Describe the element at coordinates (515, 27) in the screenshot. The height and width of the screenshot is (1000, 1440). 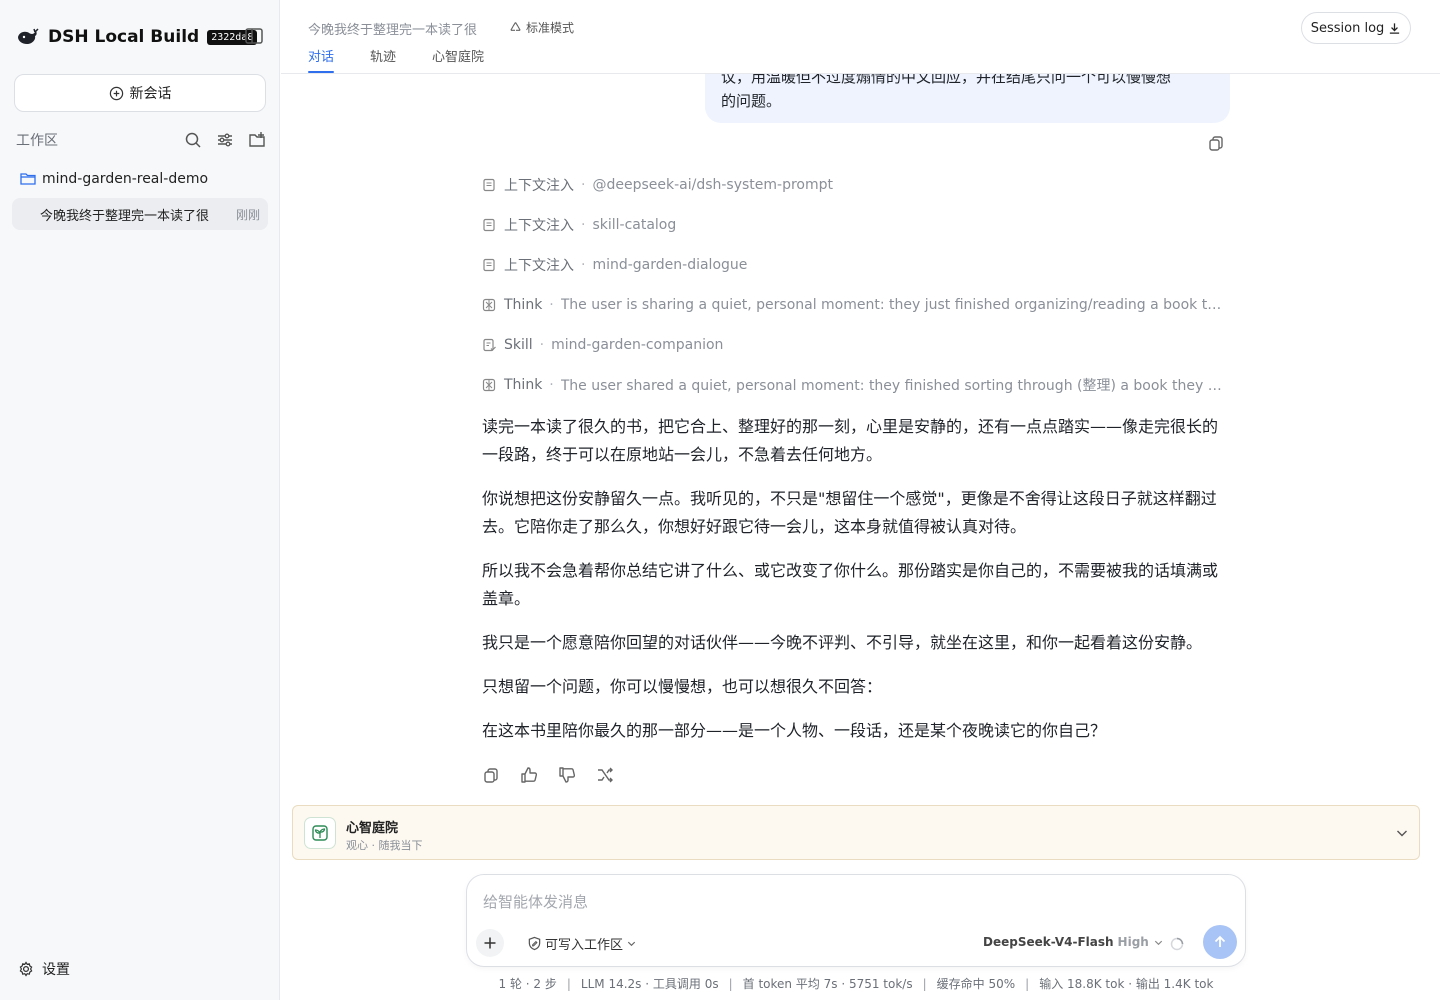
I see `recycle-icon` at that location.